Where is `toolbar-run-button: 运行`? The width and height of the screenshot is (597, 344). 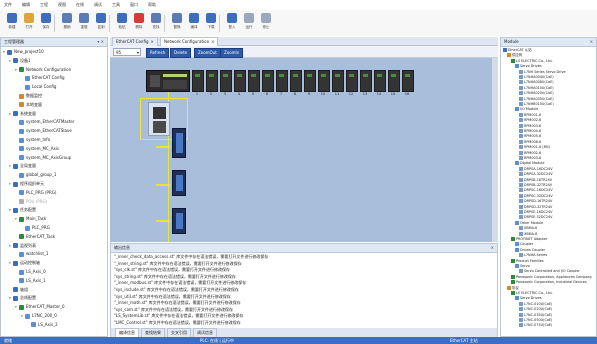
toolbar-run-button: 运行 is located at coordinates (249, 24).